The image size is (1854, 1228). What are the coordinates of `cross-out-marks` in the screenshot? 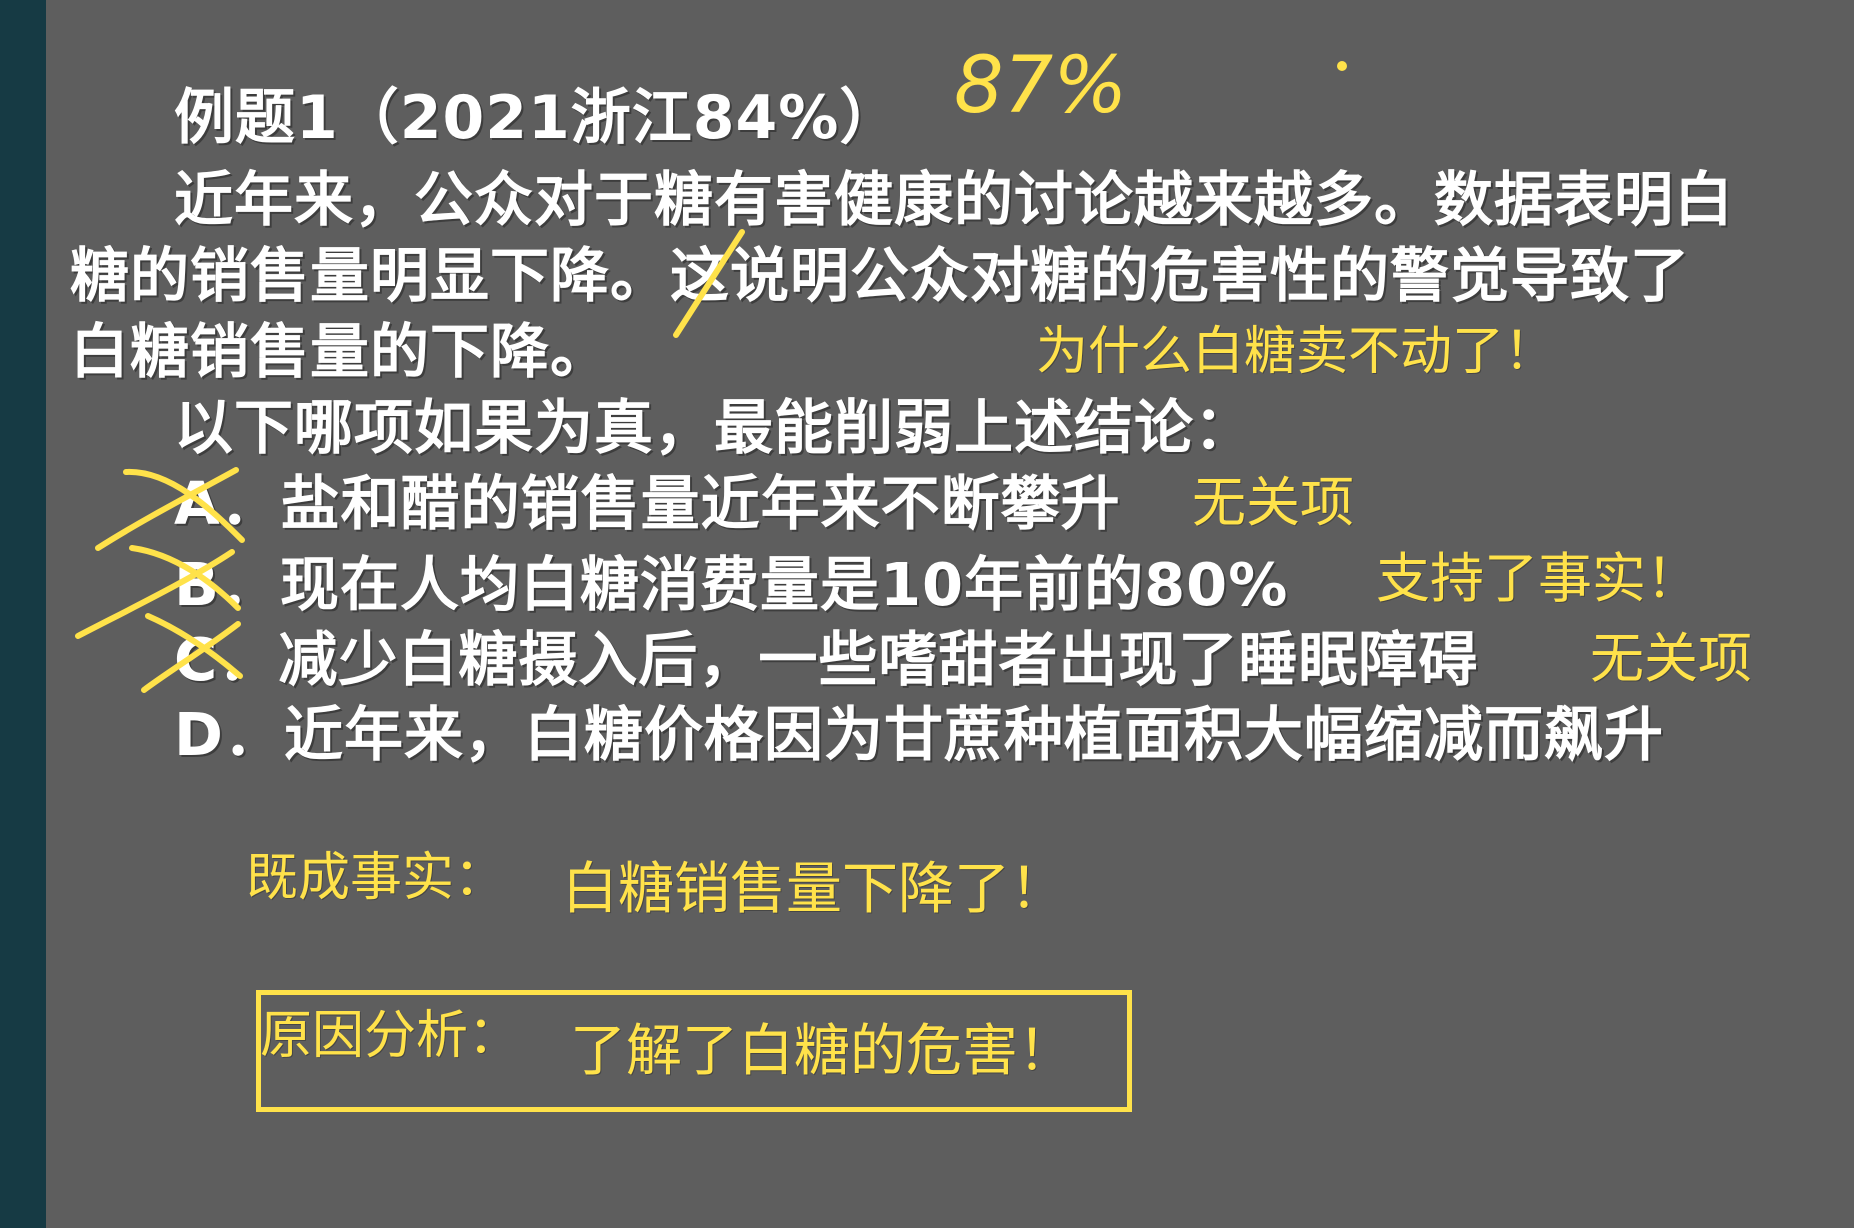 It's located at (160, 580).